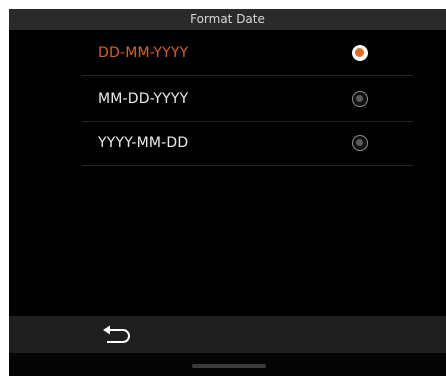 This screenshot has width=446, height=376. Describe the element at coordinates (143, 143) in the screenshot. I see `option-label: YYYY-MM-DD` at that location.